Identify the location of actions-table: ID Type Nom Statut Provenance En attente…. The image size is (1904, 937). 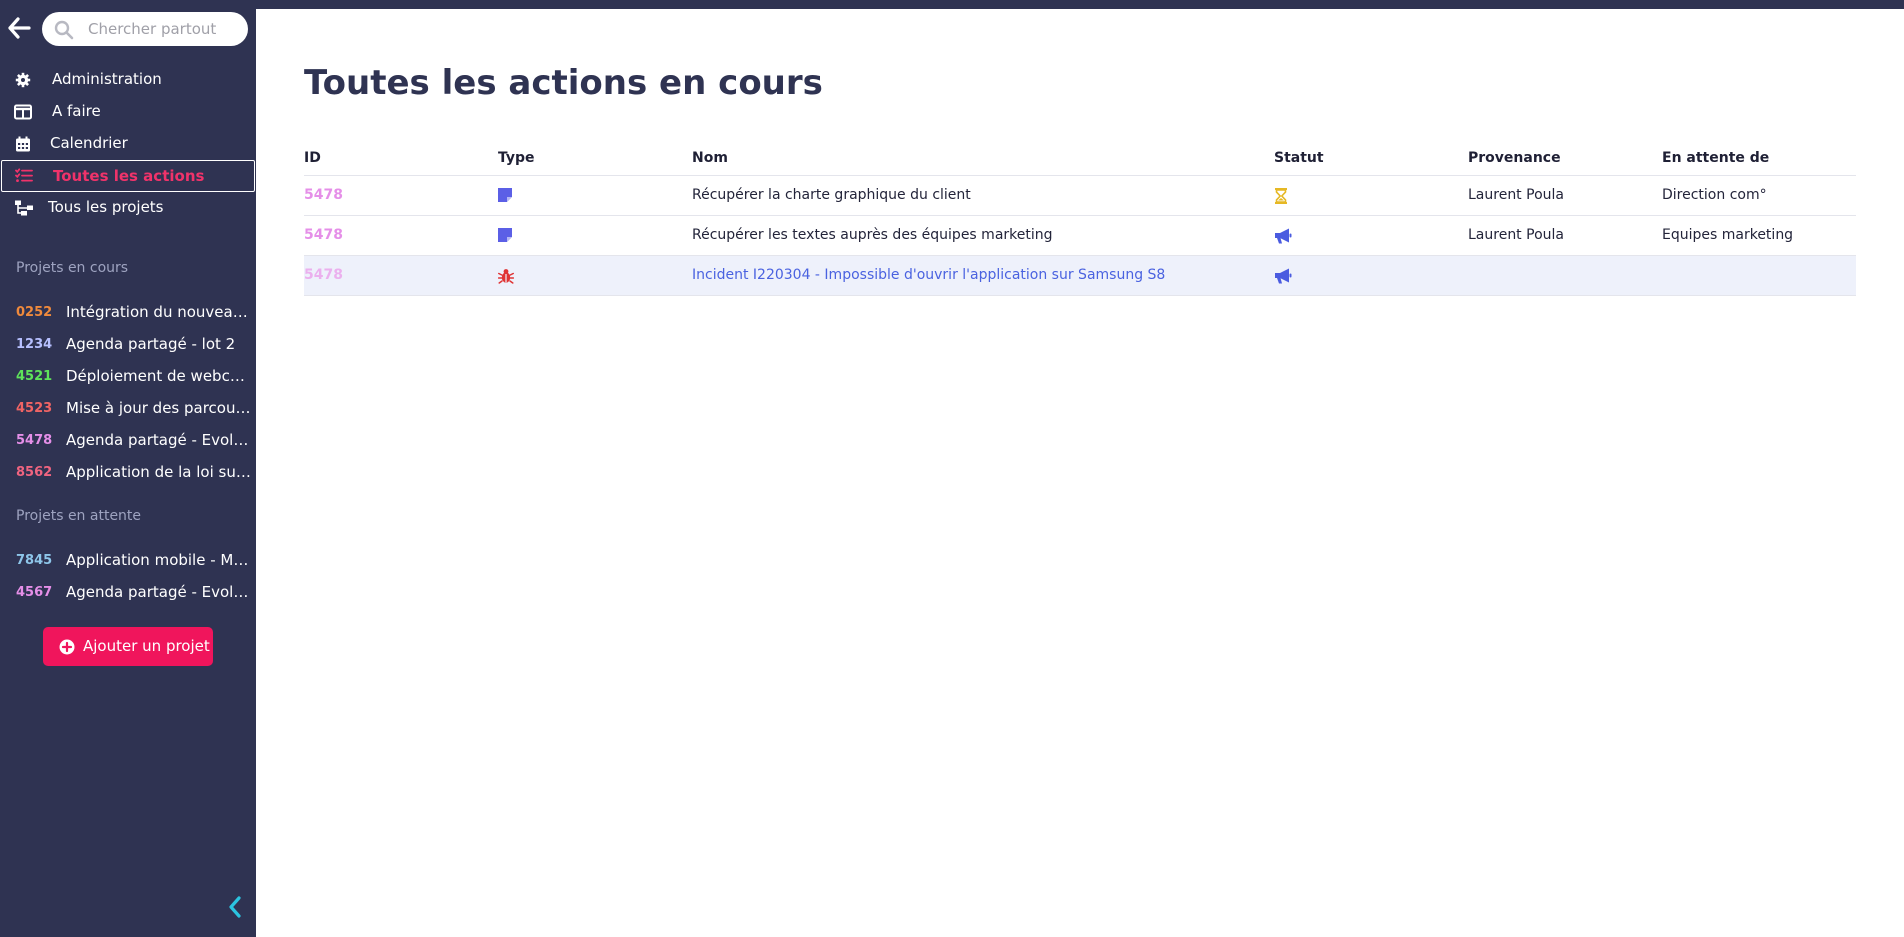
(1080, 218).